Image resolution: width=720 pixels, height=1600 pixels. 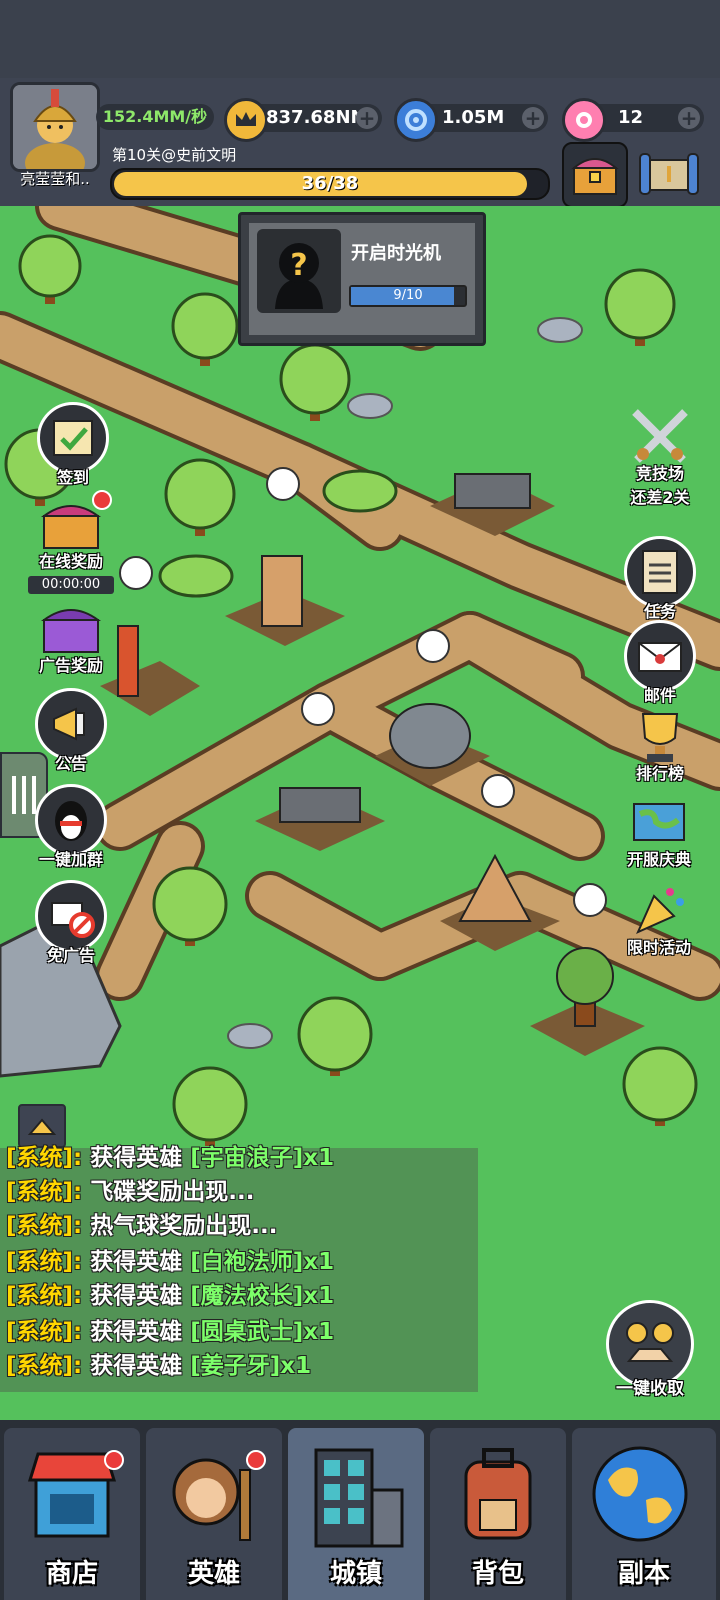 What do you see at coordinates (355, 1574) in the screenshot?
I see `tab-town-label: 城镇` at bounding box center [355, 1574].